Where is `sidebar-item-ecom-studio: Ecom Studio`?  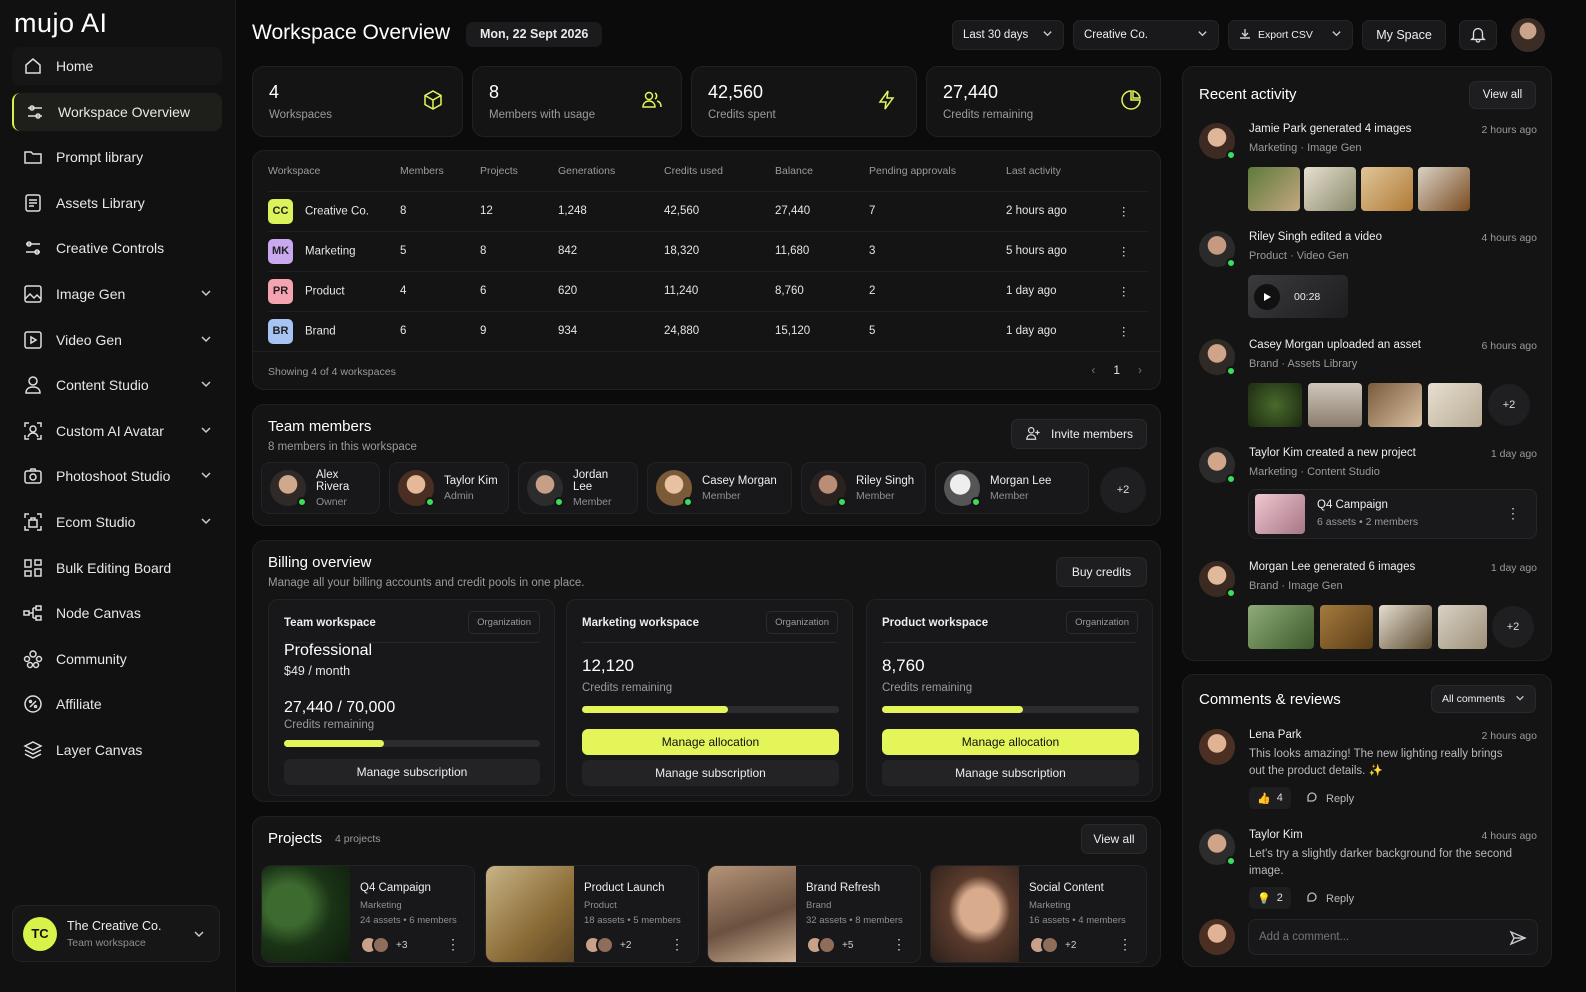
sidebar-item-ecom-studio: Ecom Studio is located at coordinates (117, 522).